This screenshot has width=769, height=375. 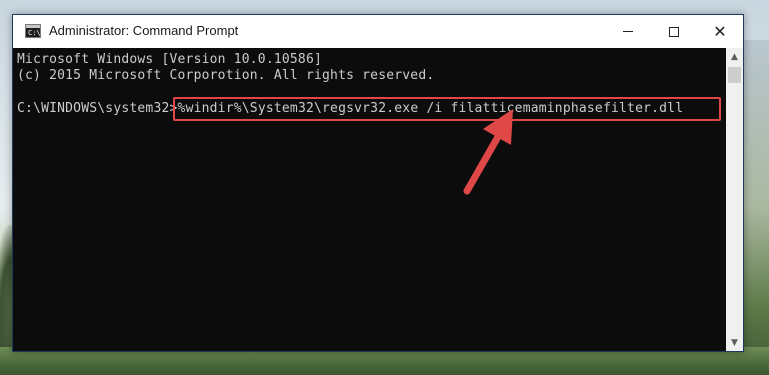 I want to click on maximize-button, so click(x=674, y=31).